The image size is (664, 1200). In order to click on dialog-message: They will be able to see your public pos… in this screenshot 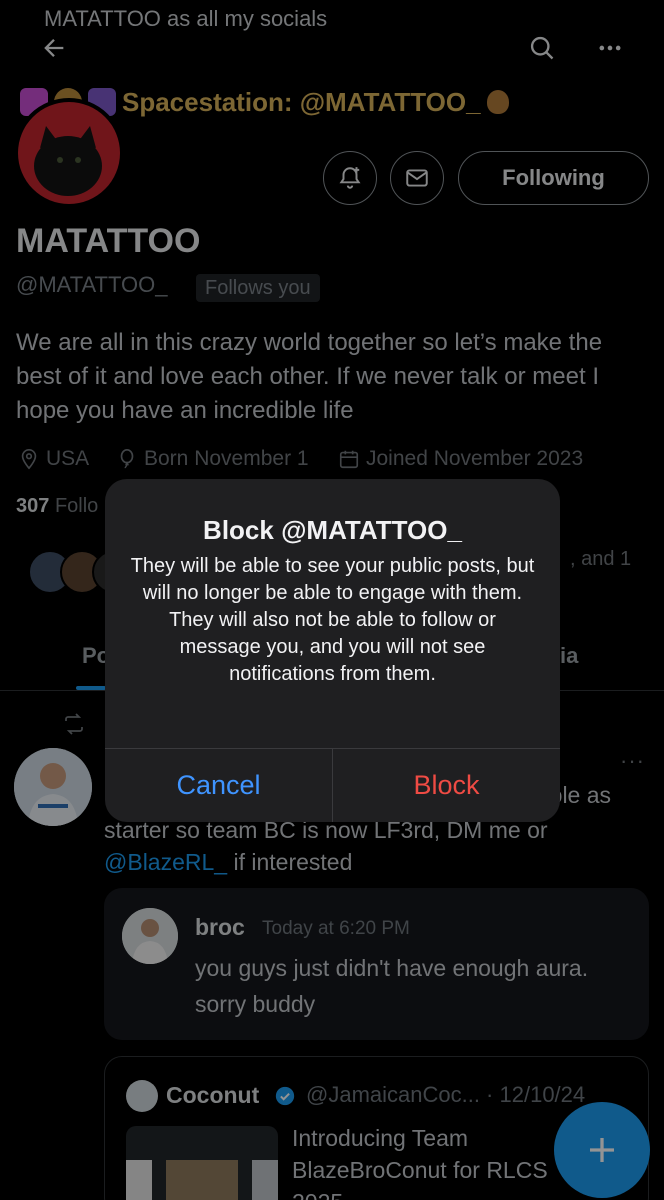, I will do `click(332, 620)`.